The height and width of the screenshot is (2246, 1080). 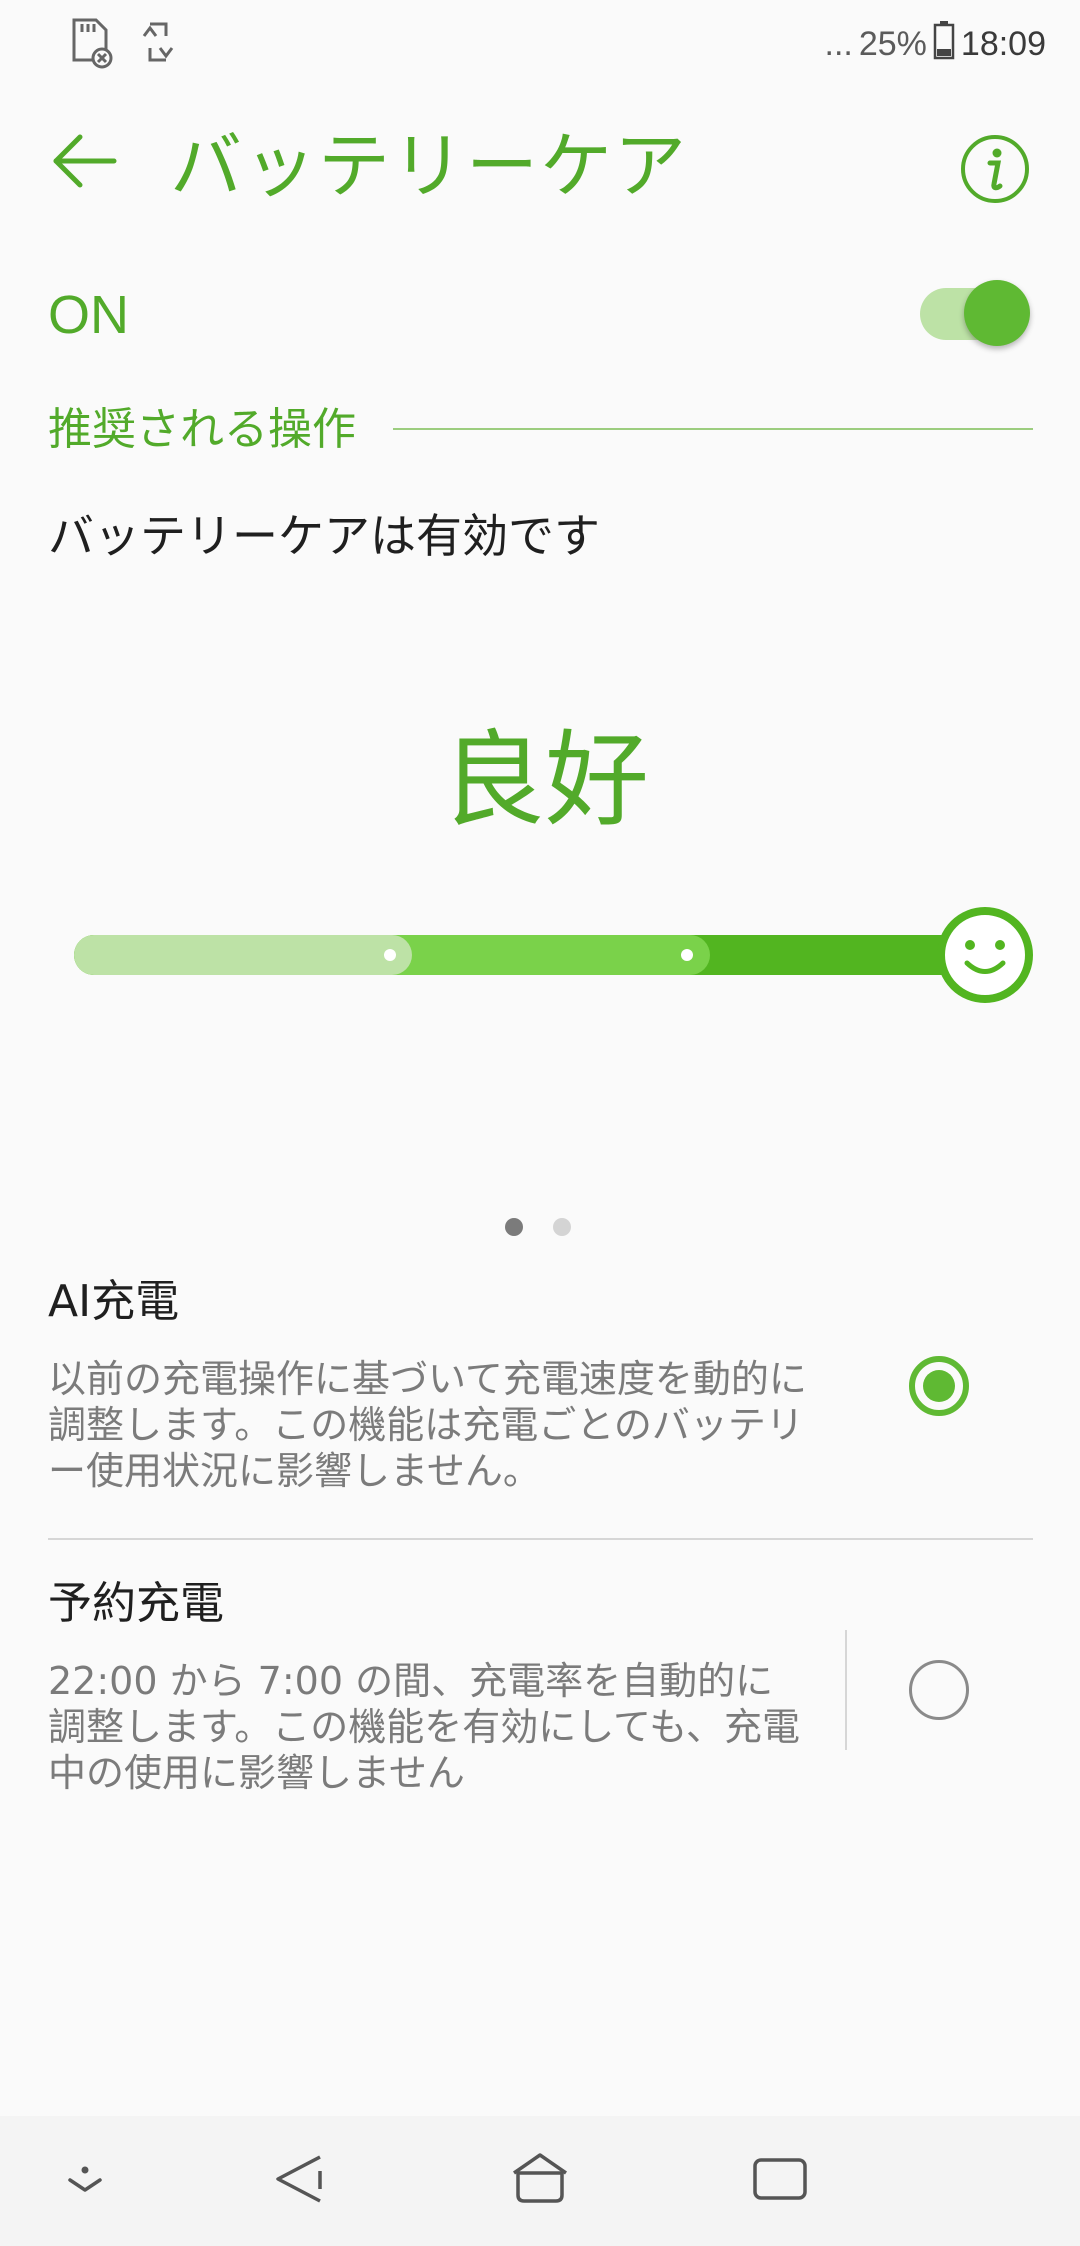 I want to click on back-arrow-icon, so click(x=85, y=163).